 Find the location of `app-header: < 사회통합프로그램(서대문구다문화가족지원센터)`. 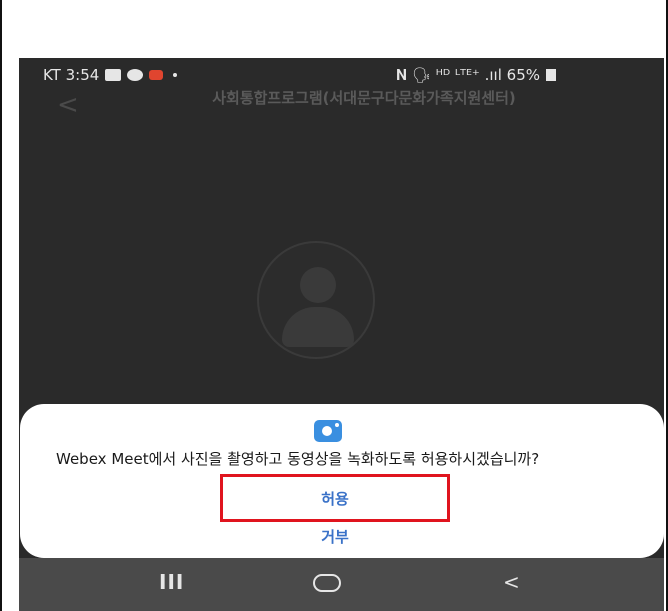

app-header: < 사회통합프로그램(서대문구다문화가족지원센터) is located at coordinates (341, 118).